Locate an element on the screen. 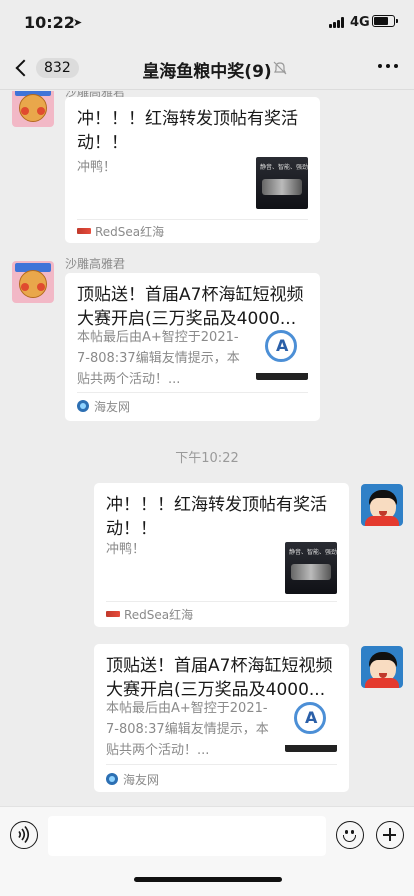 The height and width of the screenshot is (896, 414). voice-icon is located at coordinates (24, 834).